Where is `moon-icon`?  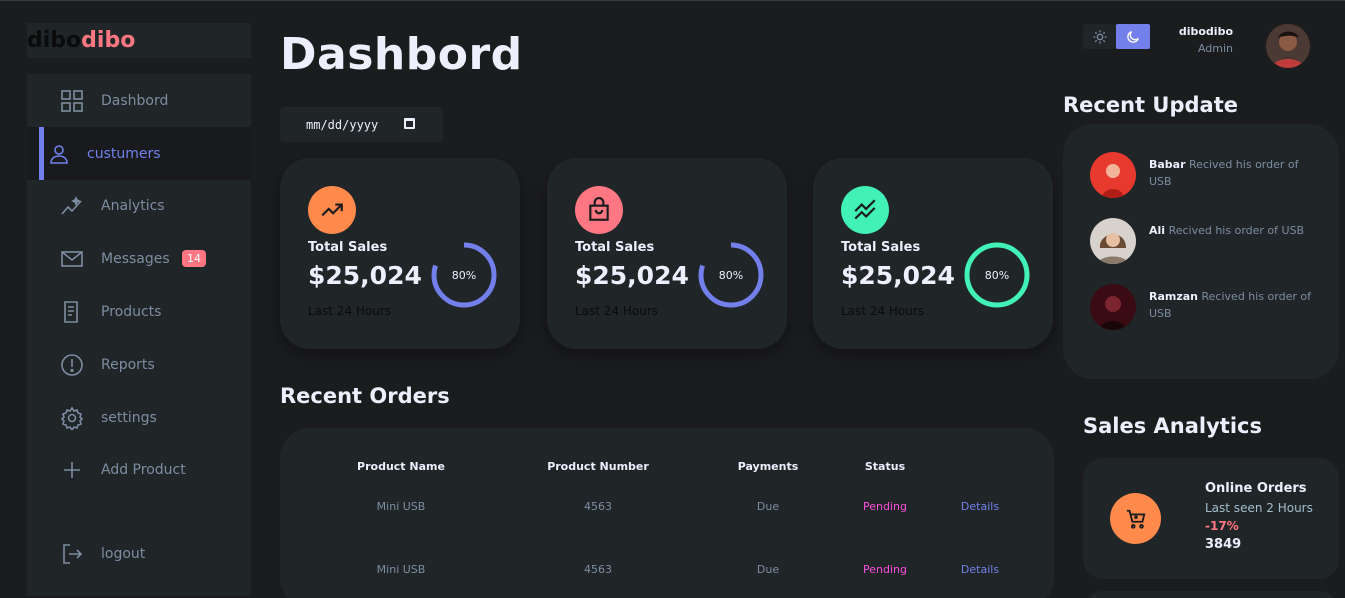
moon-icon is located at coordinates (1133, 36).